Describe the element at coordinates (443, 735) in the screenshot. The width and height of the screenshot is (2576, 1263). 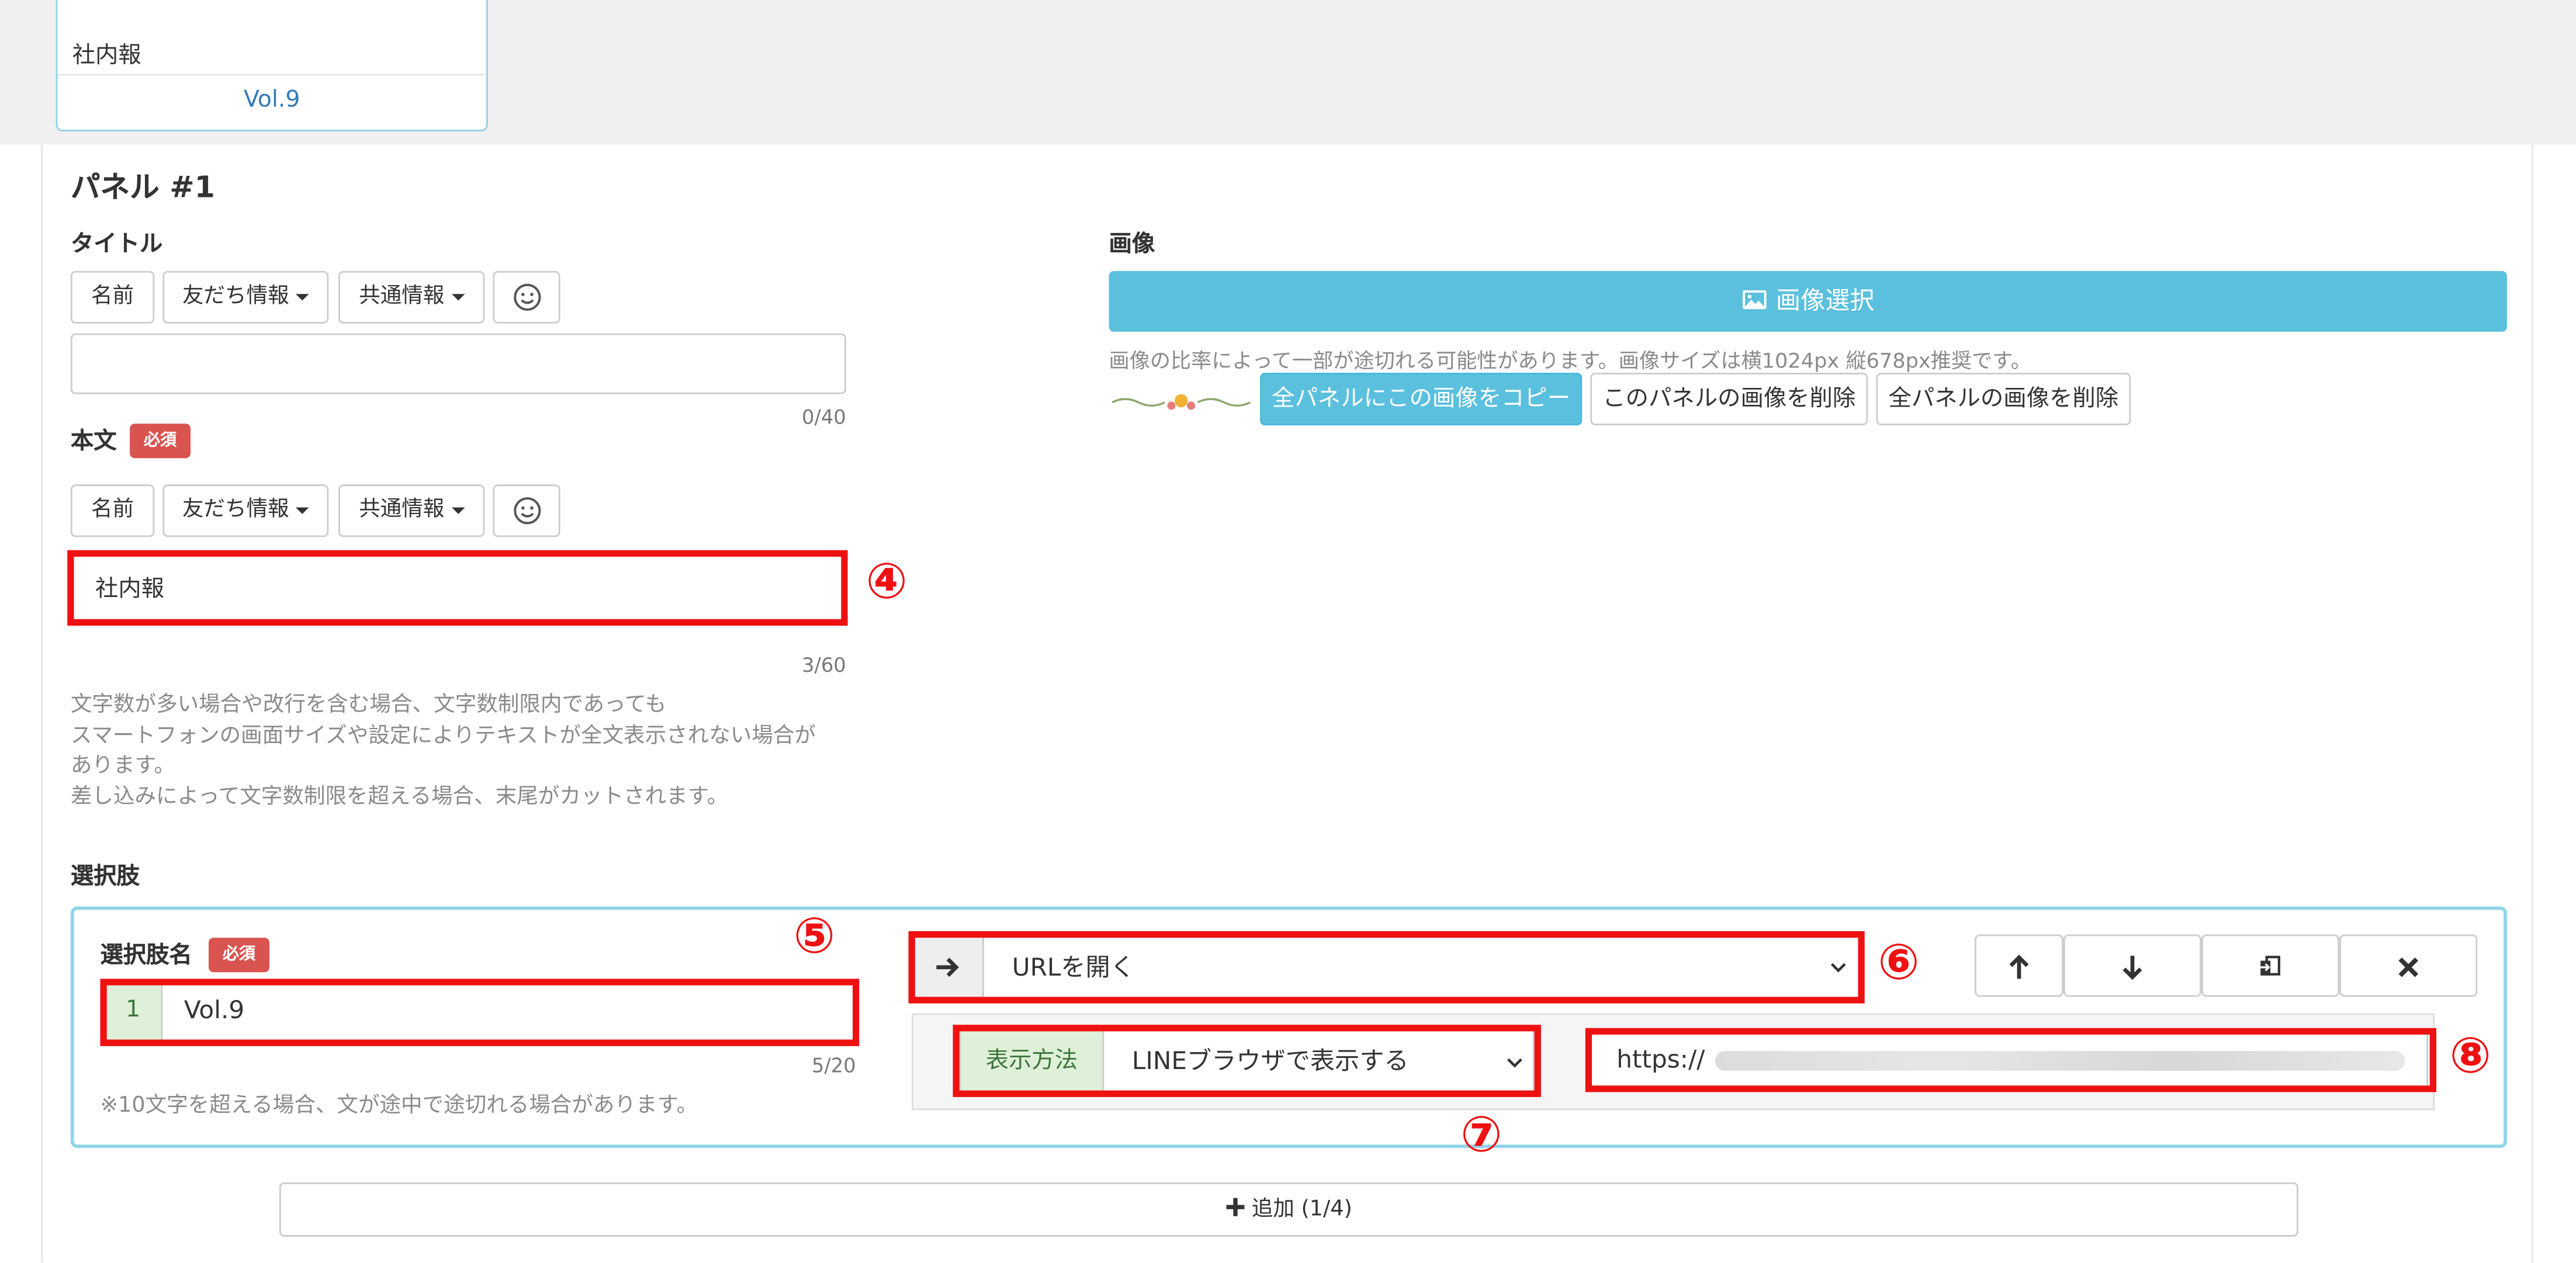
I see `help-line: スマートフォンの画面サイズや設定によりテキストが全文表示されない場合が` at that location.